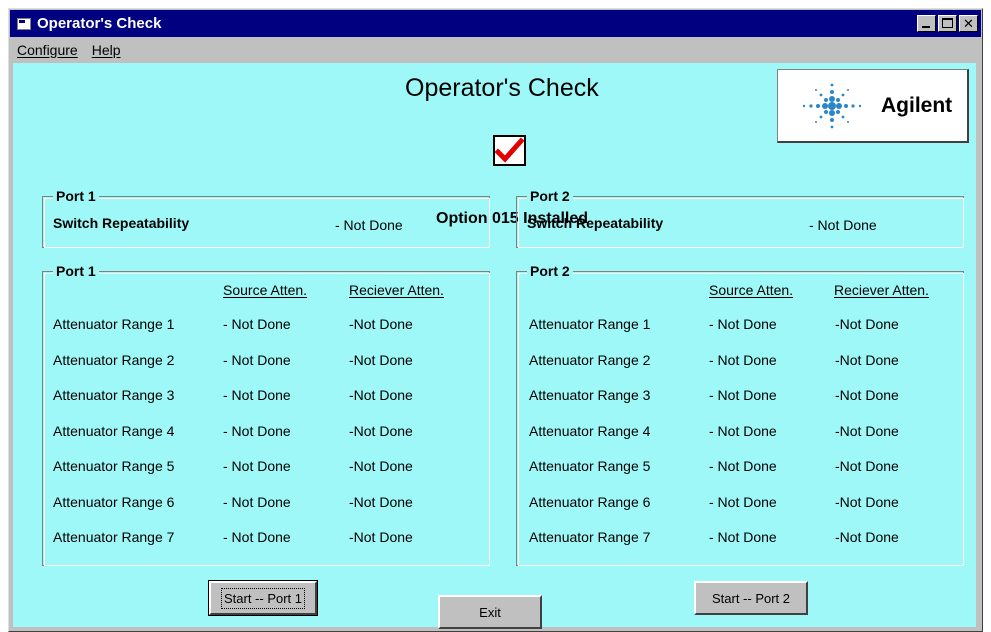 This screenshot has height=632, width=991. What do you see at coordinates (832, 106) in the screenshot?
I see `agilent-spark-icon` at bounding box center [832, 106].